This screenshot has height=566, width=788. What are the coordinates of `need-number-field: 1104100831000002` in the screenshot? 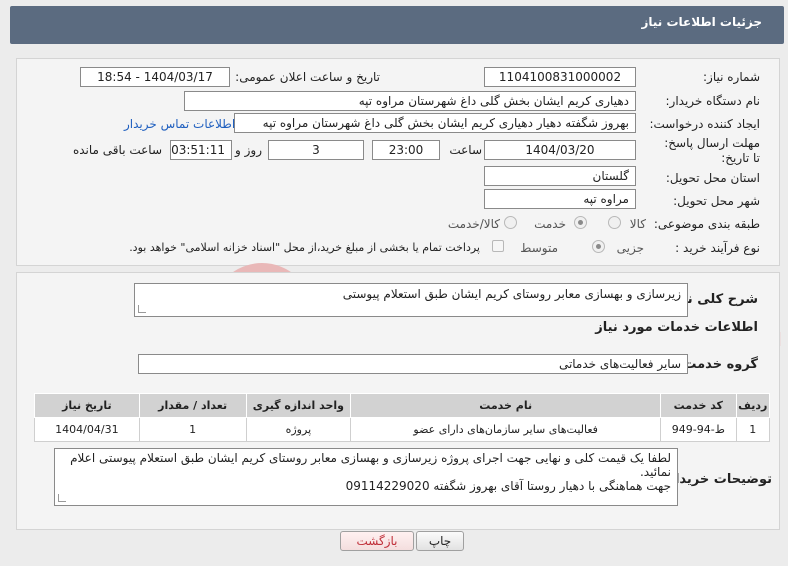 It's located at (560, 77).